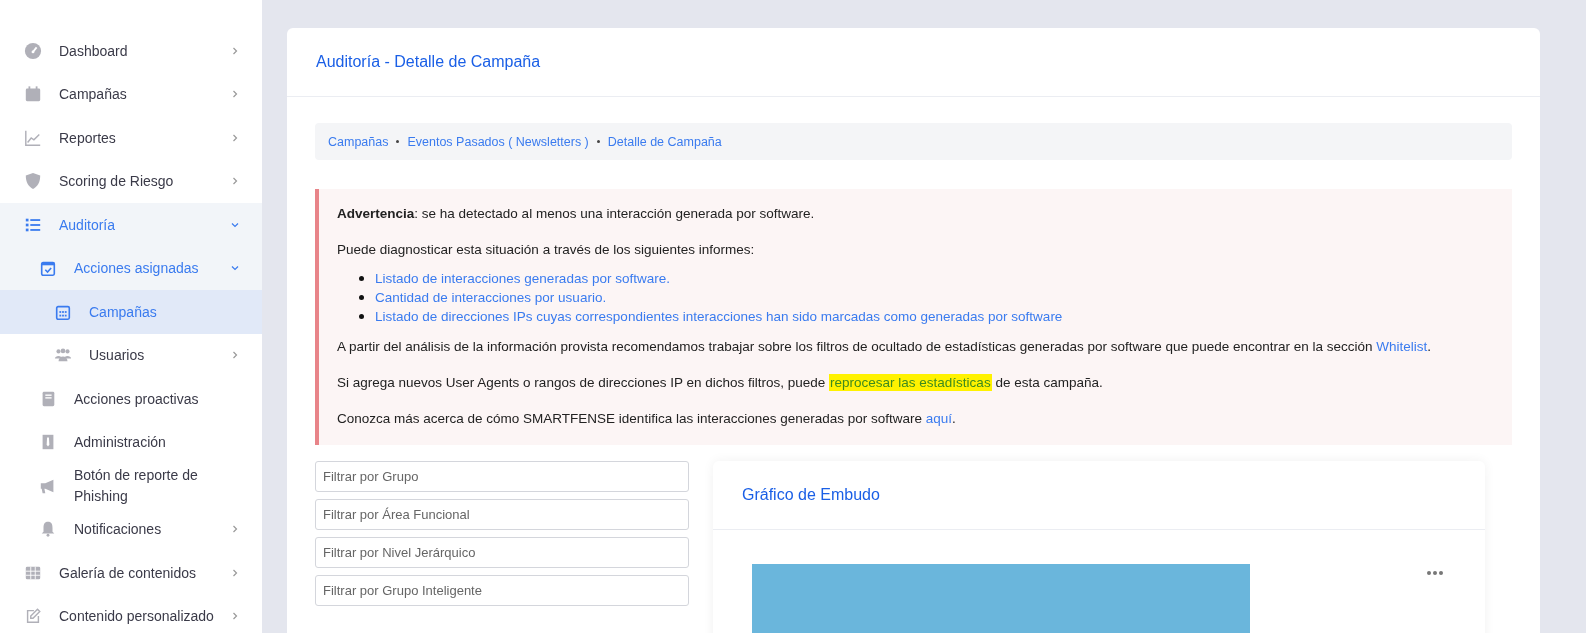 The height and width of the screenshot is (633, 1586). Describe the element at coordinates (498, 141) in the screenshot. I see `breadcrumb-link: Eventos Pasados ( Newsletters )` at that location.